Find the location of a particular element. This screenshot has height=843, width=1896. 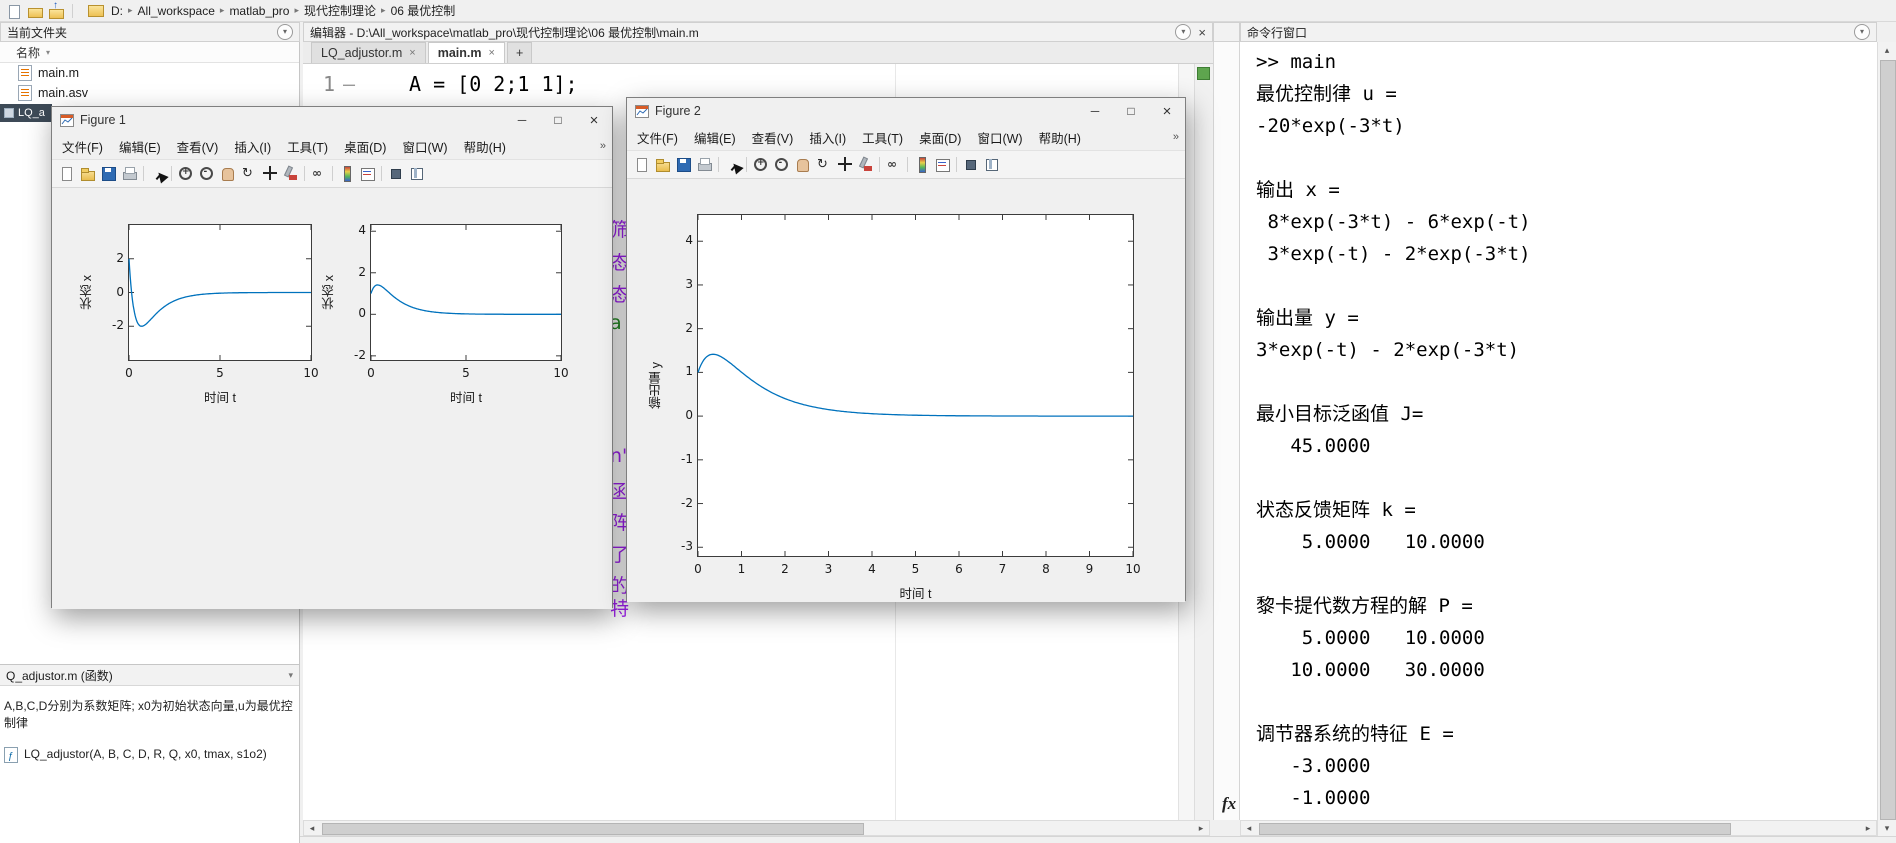

details-dropdown-icon: ▾ is located at coordinates (290, 675).